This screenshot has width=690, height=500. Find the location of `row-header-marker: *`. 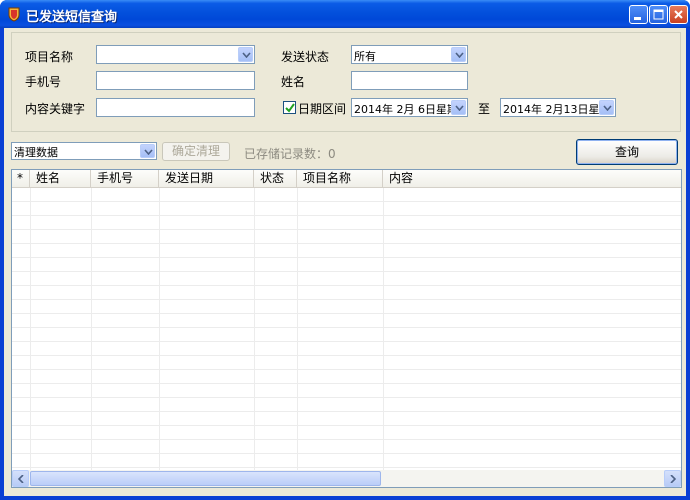

row-header-marker: * is located at coordinates (21, 179).